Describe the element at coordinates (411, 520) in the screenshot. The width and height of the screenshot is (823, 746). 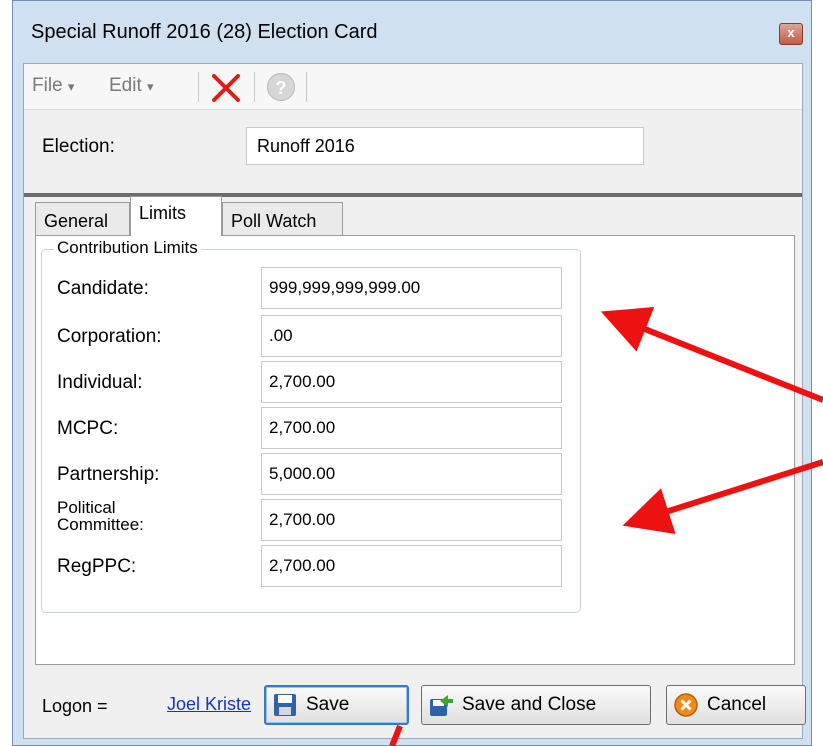
I see `political-committee-limit-field: 2,700.00` at that location.